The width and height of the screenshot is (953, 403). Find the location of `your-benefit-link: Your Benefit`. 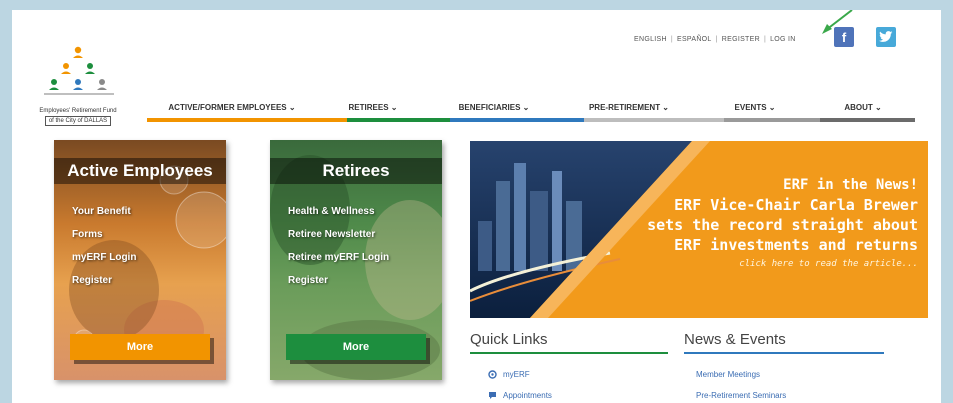

your-benefit-link: Your Benefit is located at coordinates (104, 211).